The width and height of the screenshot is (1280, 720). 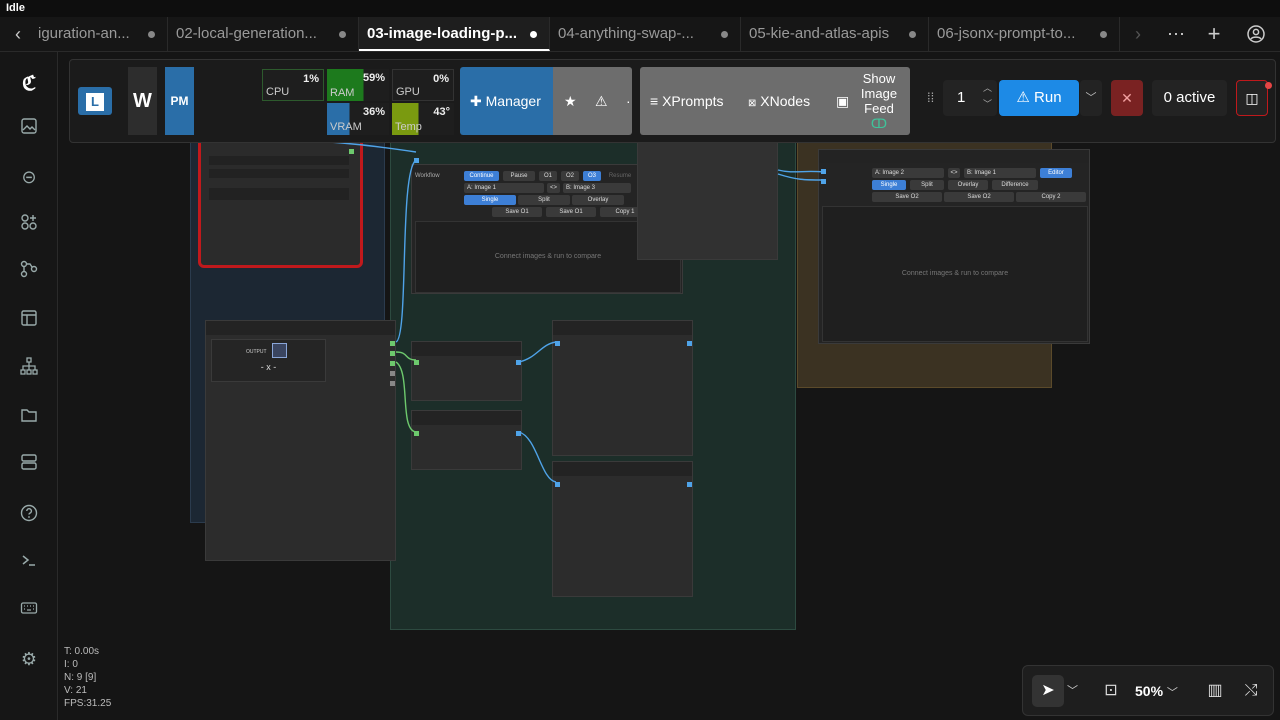 What do you see at coordinates (29, 516) in the screenshot?
I see `help-icon` at bounding box center [29, 516].